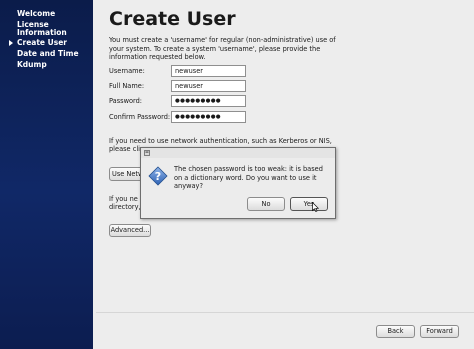 This screenshot has width=474, height=349. I want to click on username-label: Username:, so click(127, 71).